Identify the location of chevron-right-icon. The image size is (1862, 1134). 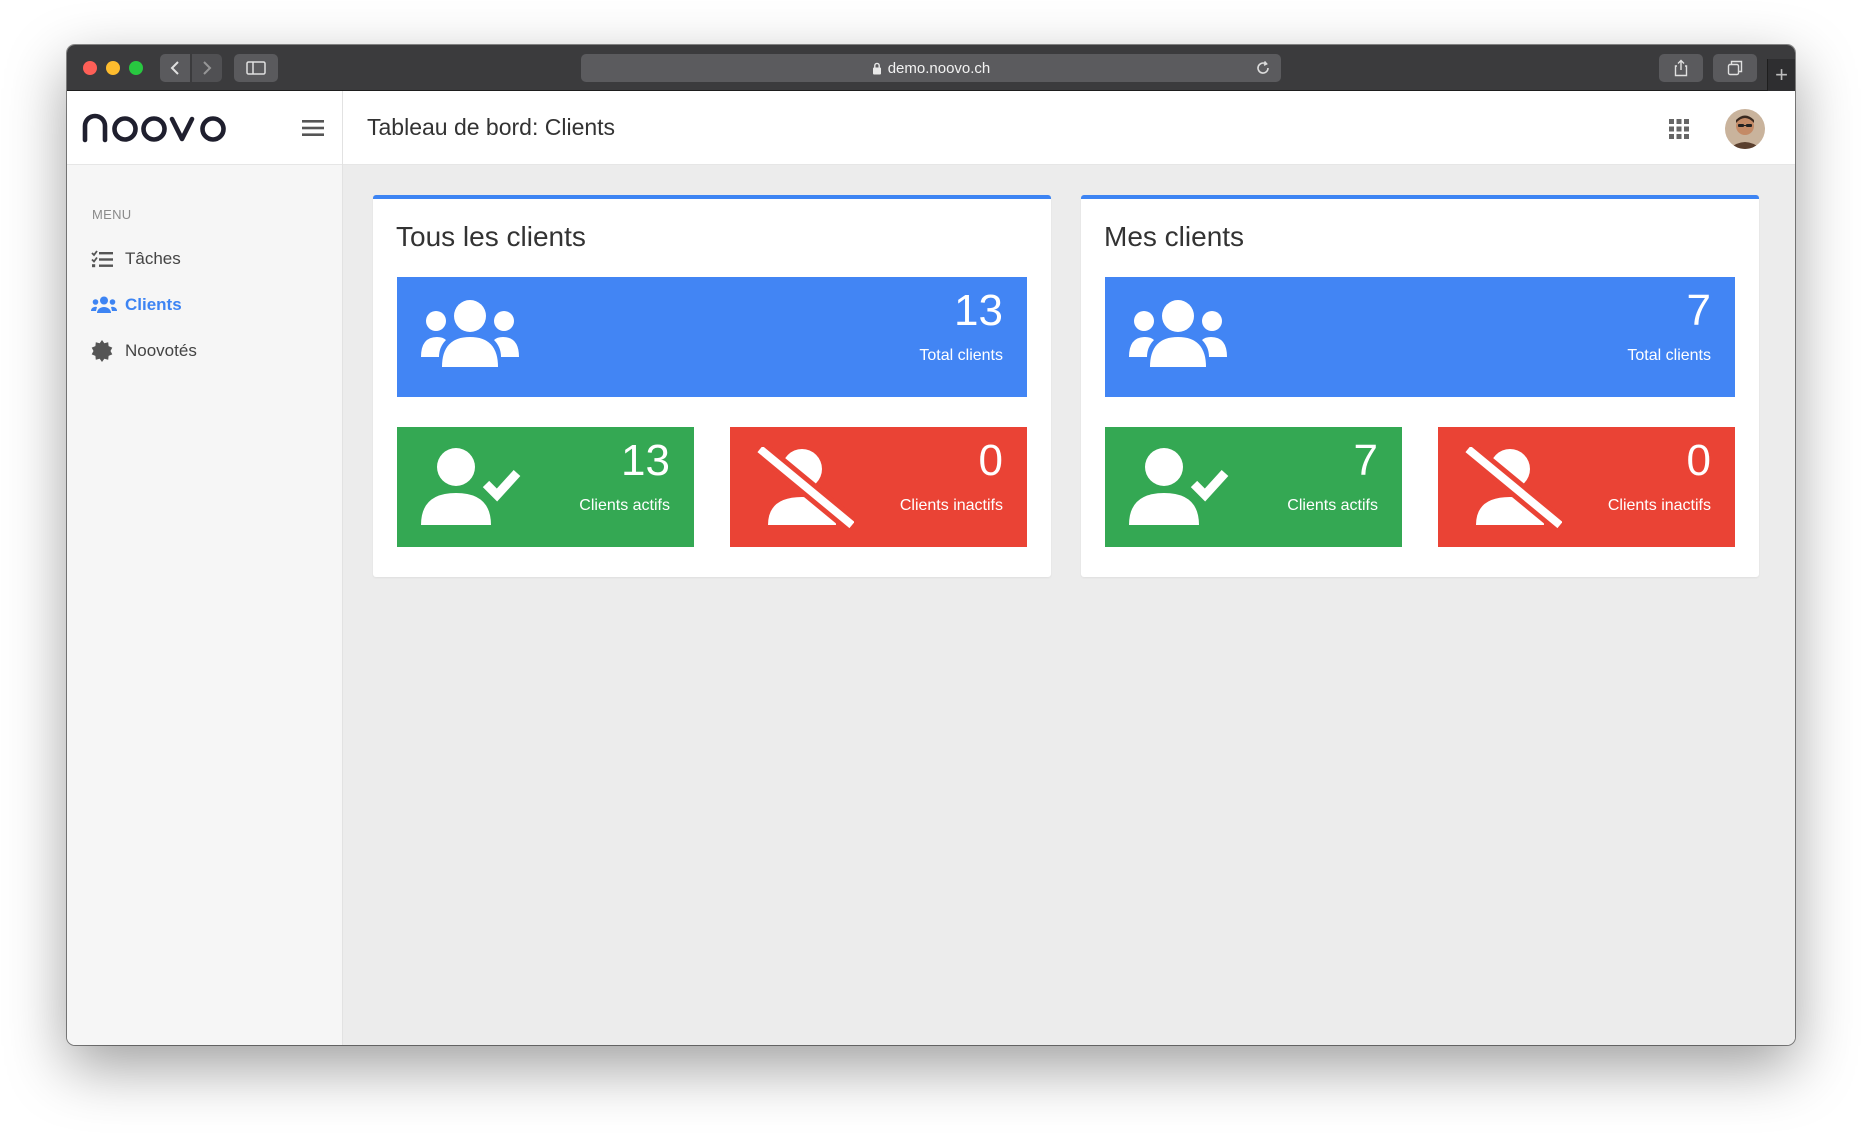
(207, 68).